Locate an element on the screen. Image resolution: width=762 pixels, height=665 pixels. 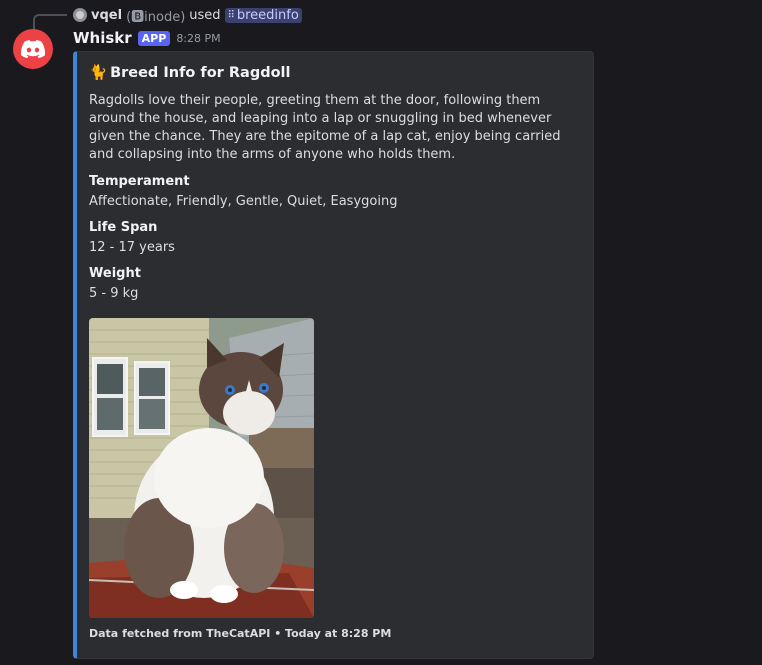
embed-title: 🐈 Breed Info for Ragdoll is located at coordinates (190, 73).